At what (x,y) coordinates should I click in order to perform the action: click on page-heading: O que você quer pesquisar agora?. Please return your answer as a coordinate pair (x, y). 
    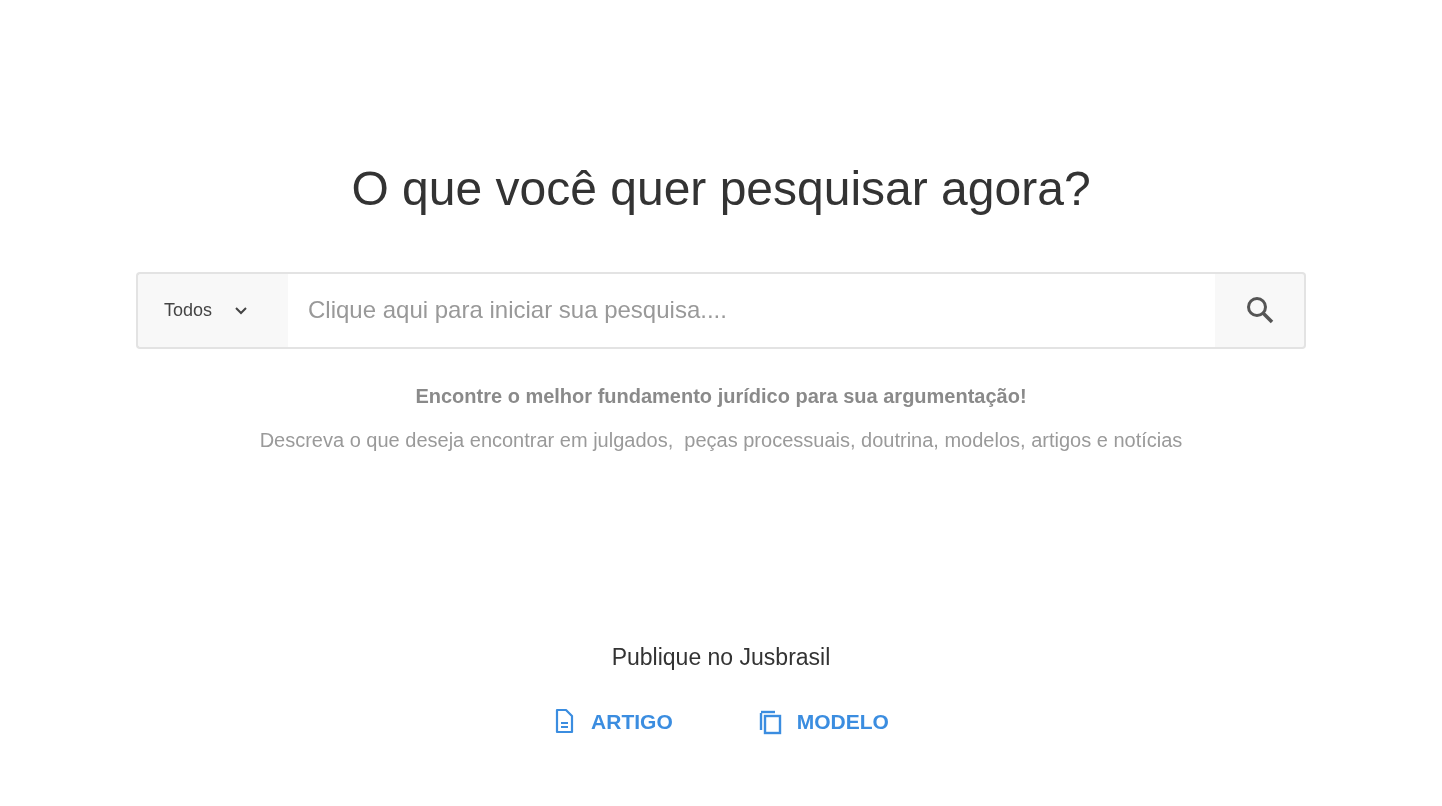
    Looking at the image, I should click on (721, 189).